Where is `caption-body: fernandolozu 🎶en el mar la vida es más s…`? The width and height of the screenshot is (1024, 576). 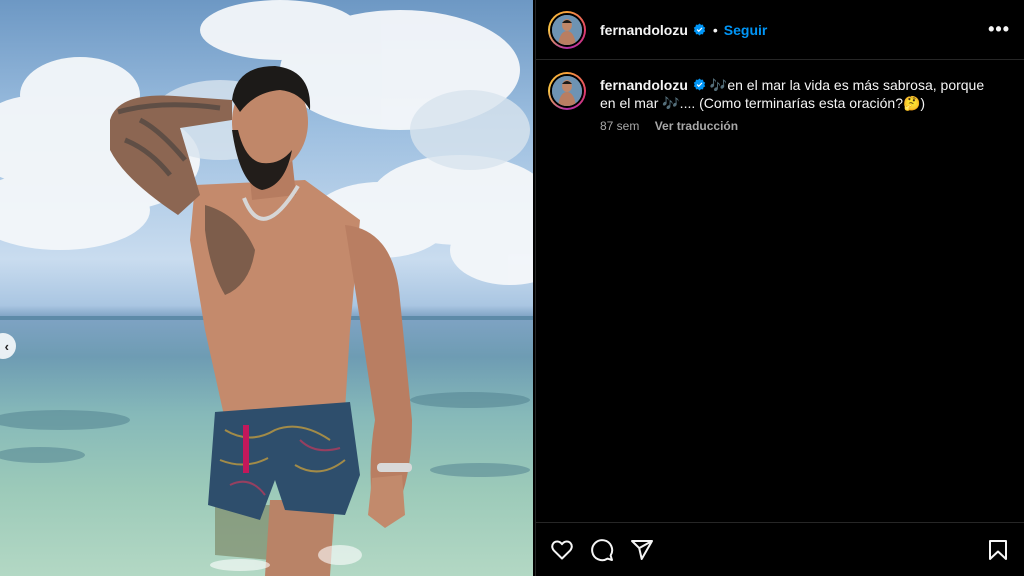
caption-body: fernandolozu 🎶en el mar la vida es más s… is located at coordinates (800, 104).